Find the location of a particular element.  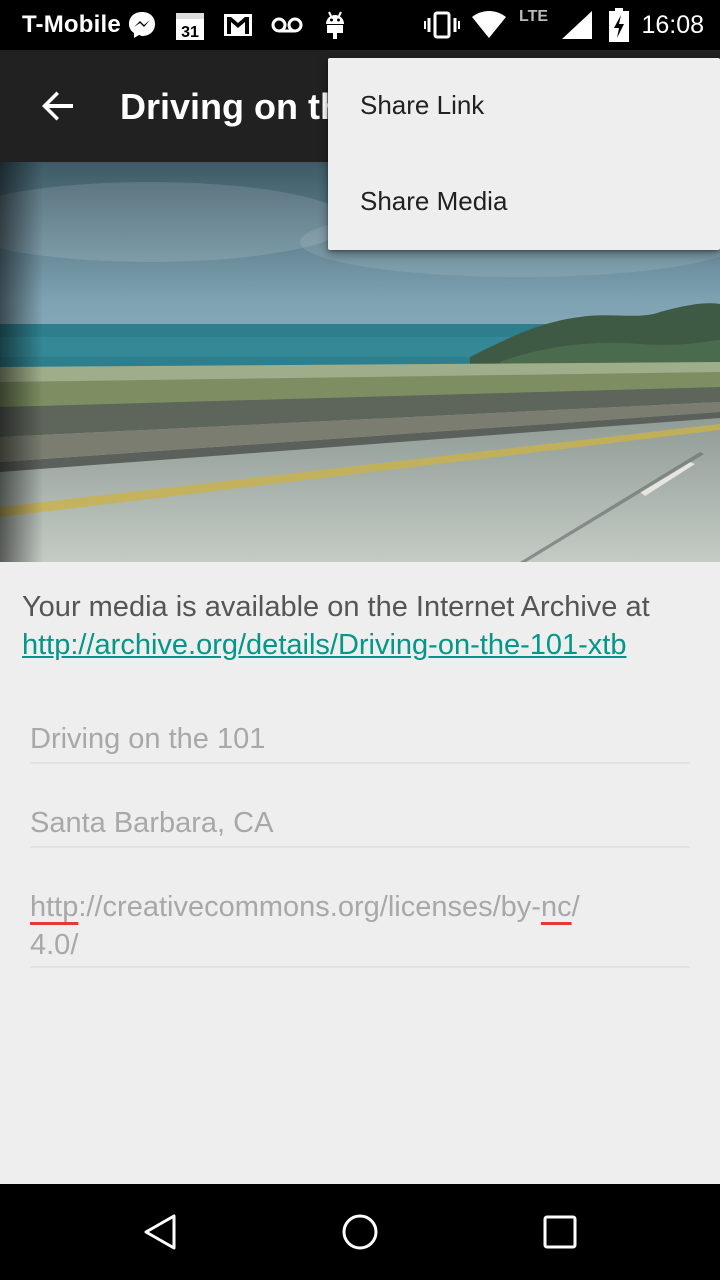

calendar-day: 31 is located at coordinates (190, 32).